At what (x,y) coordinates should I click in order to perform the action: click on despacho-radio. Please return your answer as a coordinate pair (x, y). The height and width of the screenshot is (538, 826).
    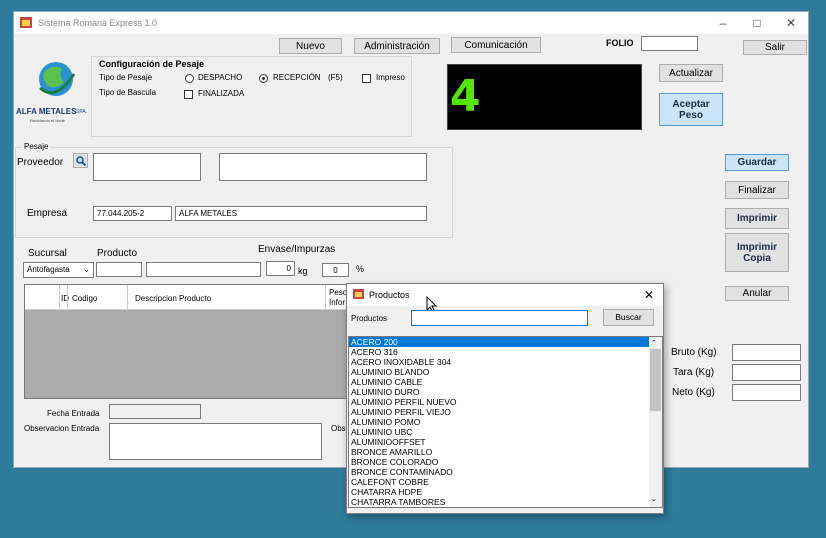
    Looking at the image, I should click on (189, 78).